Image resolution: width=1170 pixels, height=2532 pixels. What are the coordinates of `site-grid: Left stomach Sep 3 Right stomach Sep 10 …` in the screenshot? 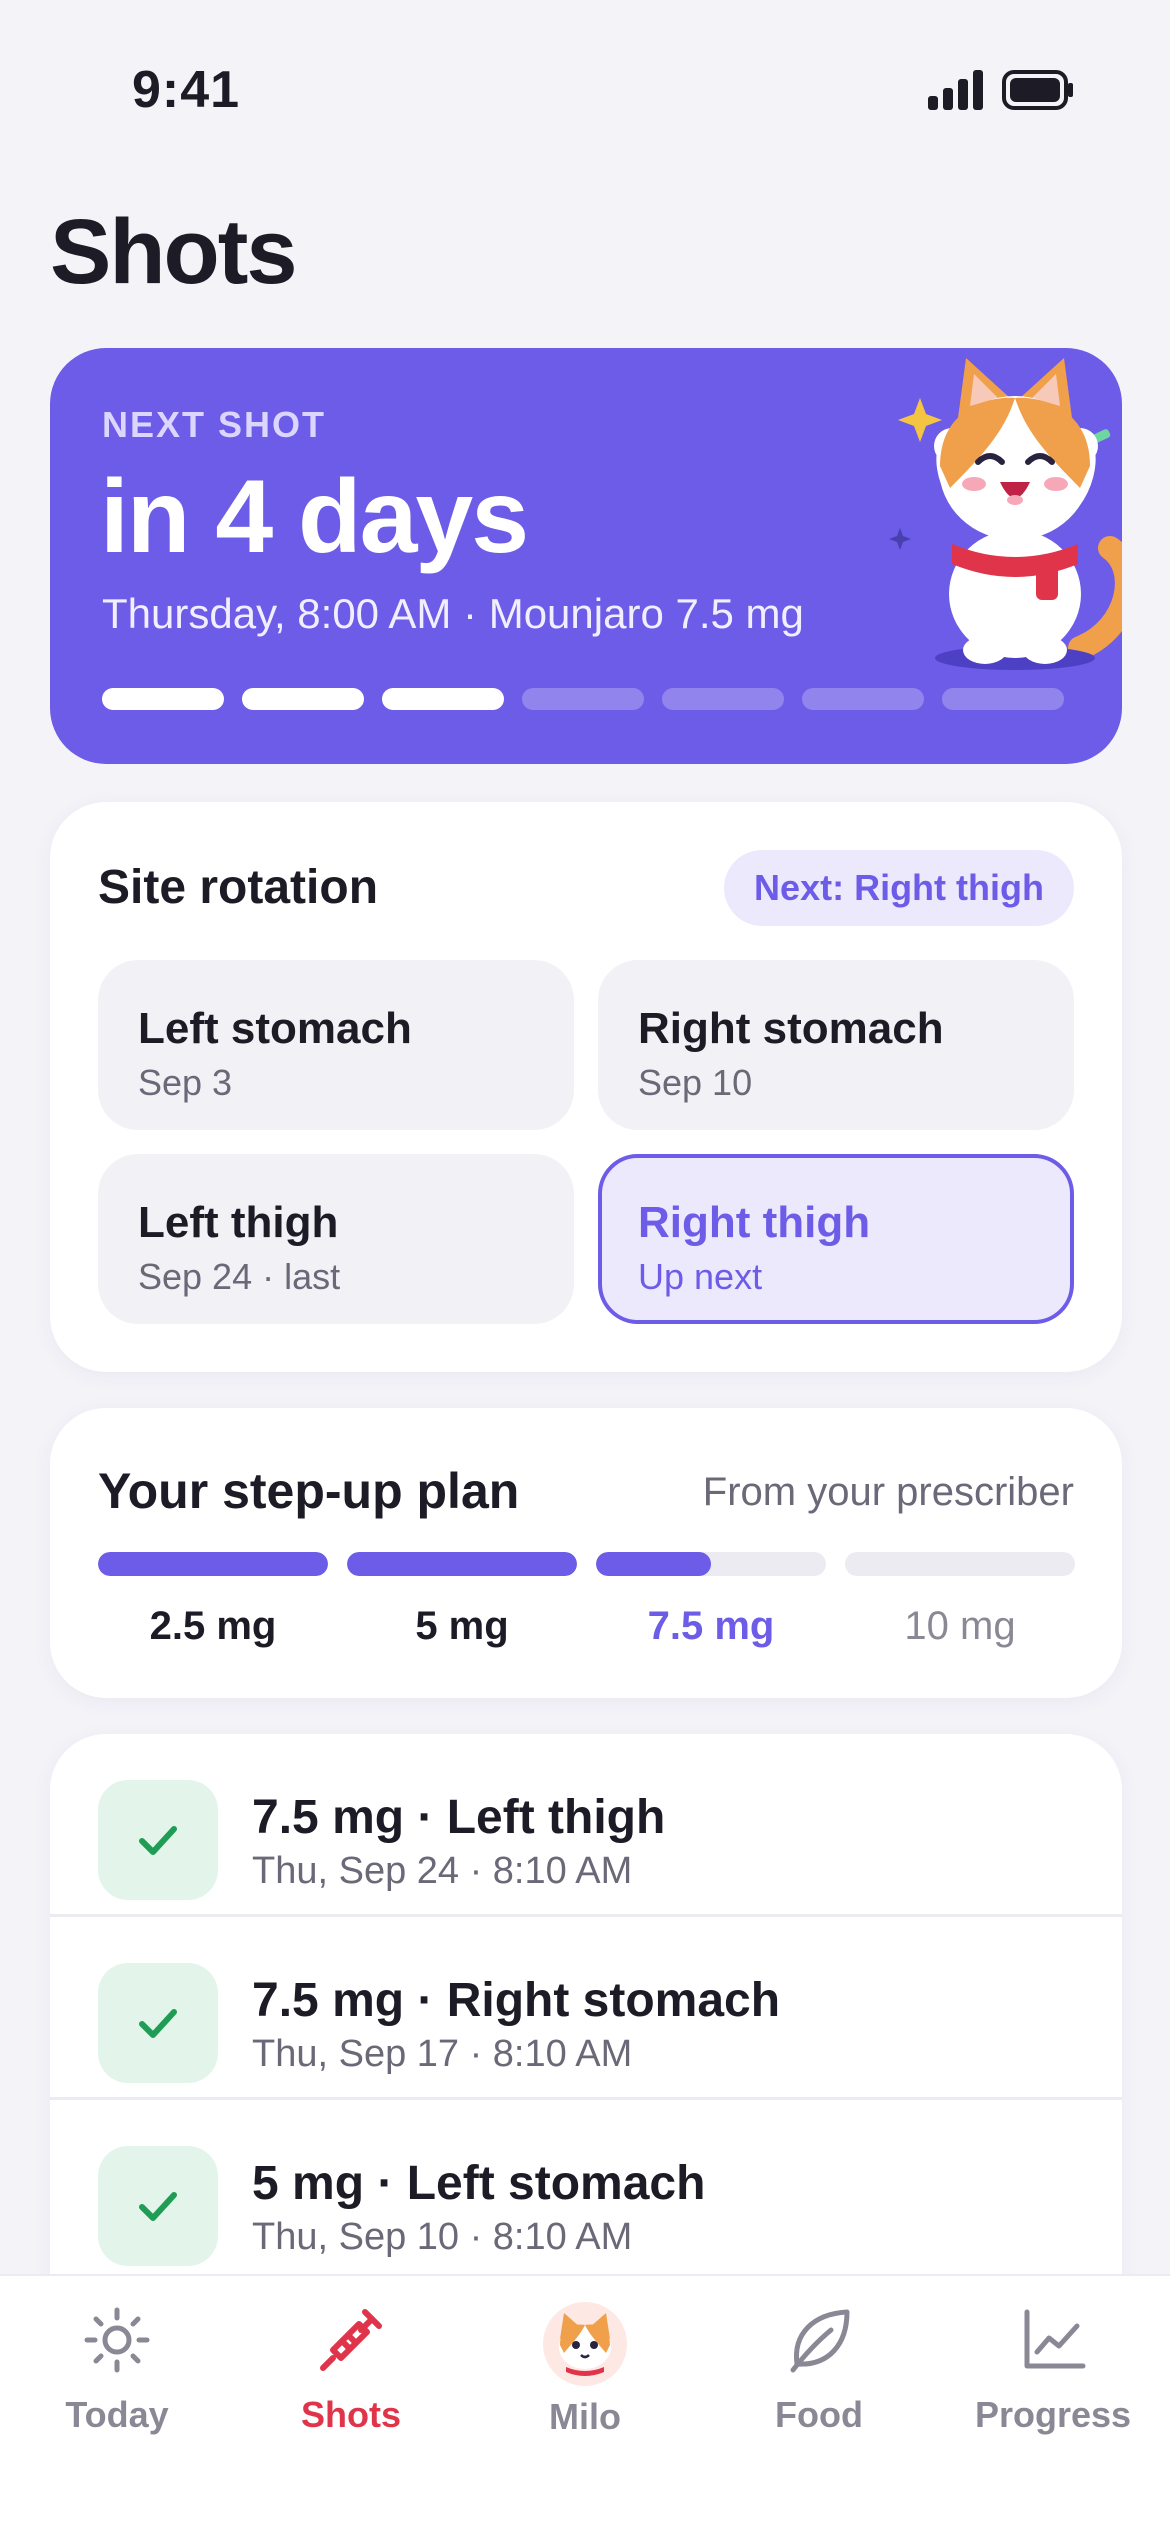 It's located at (586, 1142).